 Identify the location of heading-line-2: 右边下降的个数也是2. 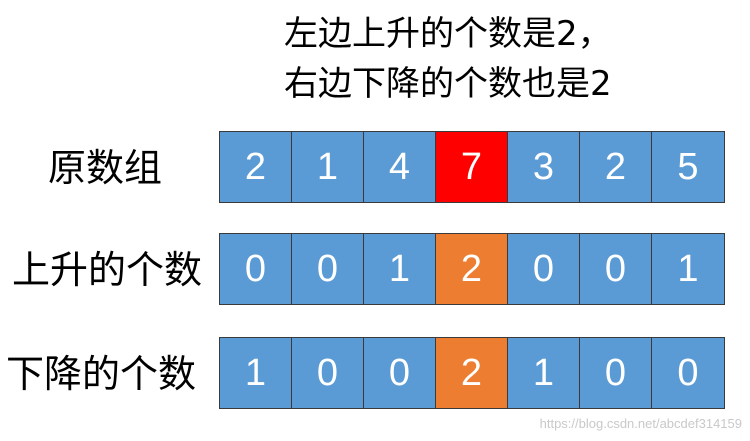
(448, 84).